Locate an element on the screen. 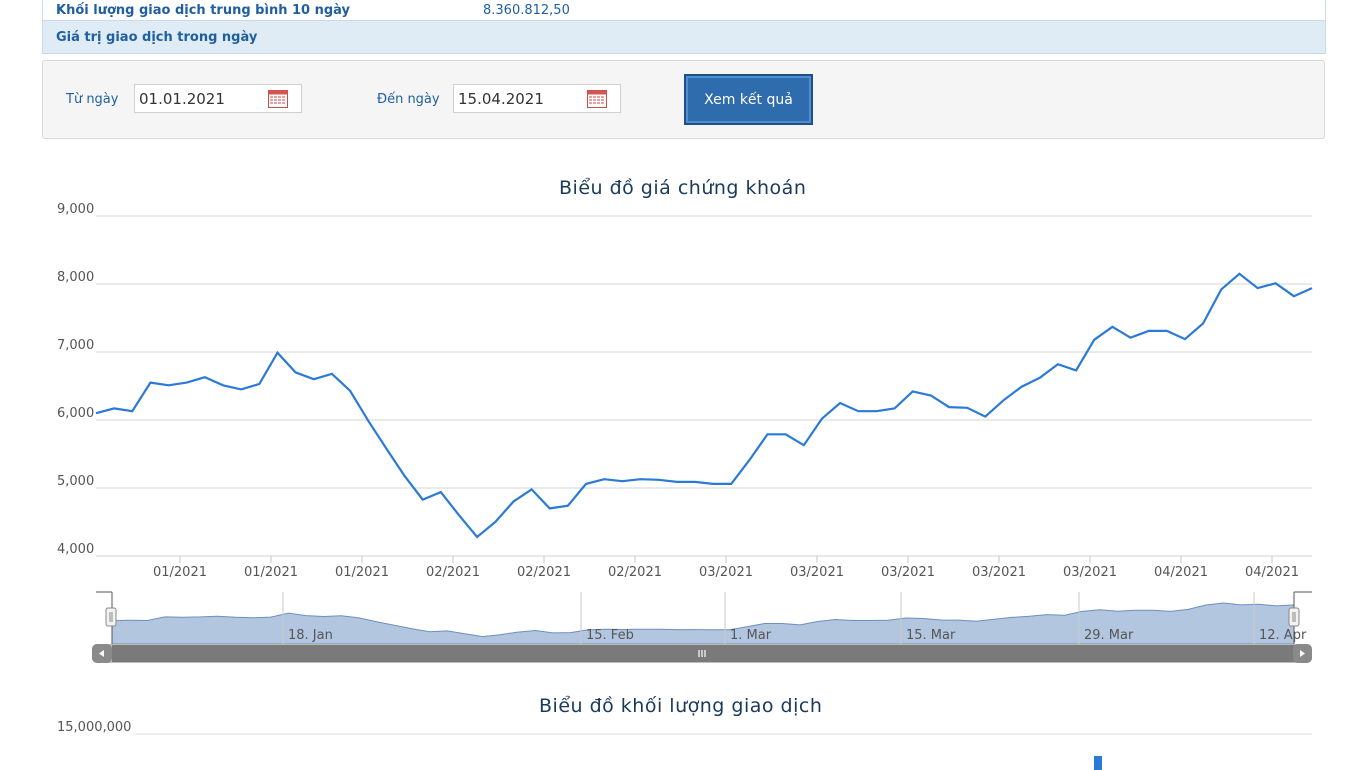 This screenshot has height=770, width=1366. navigator-label: 29. Mar is located at coordinates (1109, 635).